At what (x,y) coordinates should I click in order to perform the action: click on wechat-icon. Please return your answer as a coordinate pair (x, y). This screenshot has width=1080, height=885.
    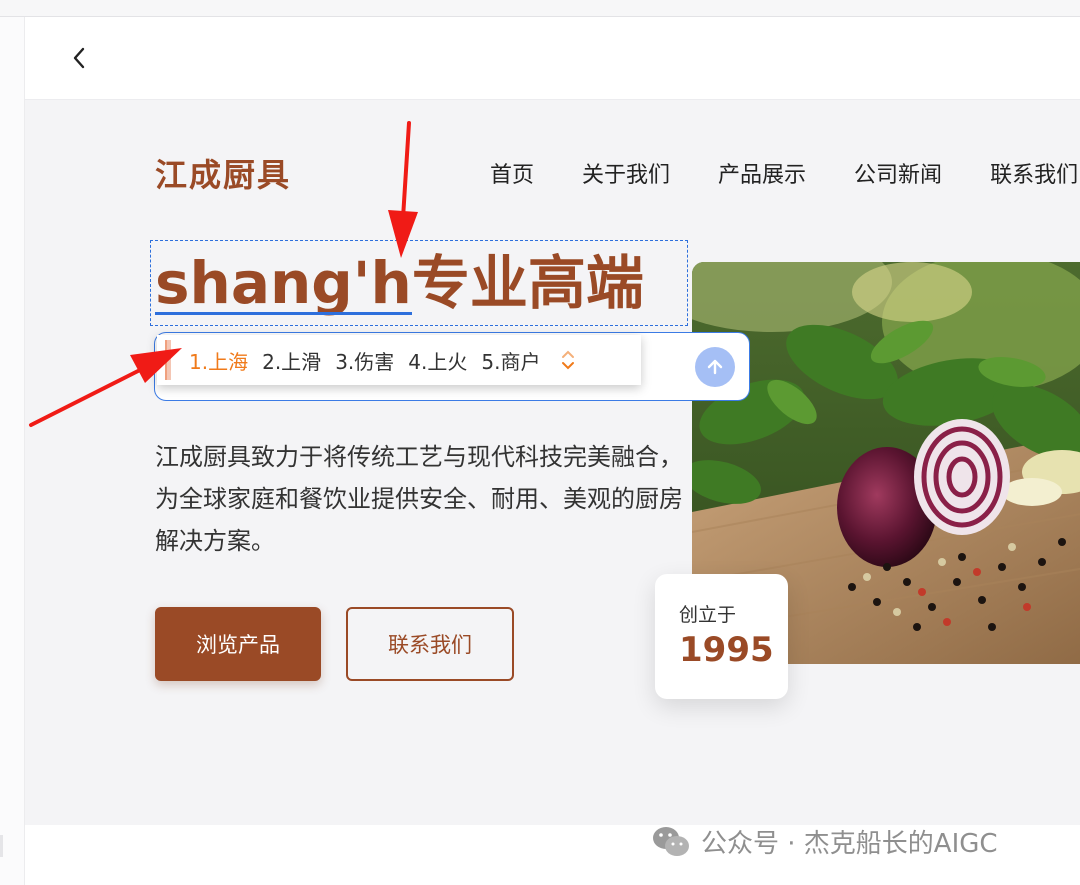
    Looking at the image, I should click on (671, 841).